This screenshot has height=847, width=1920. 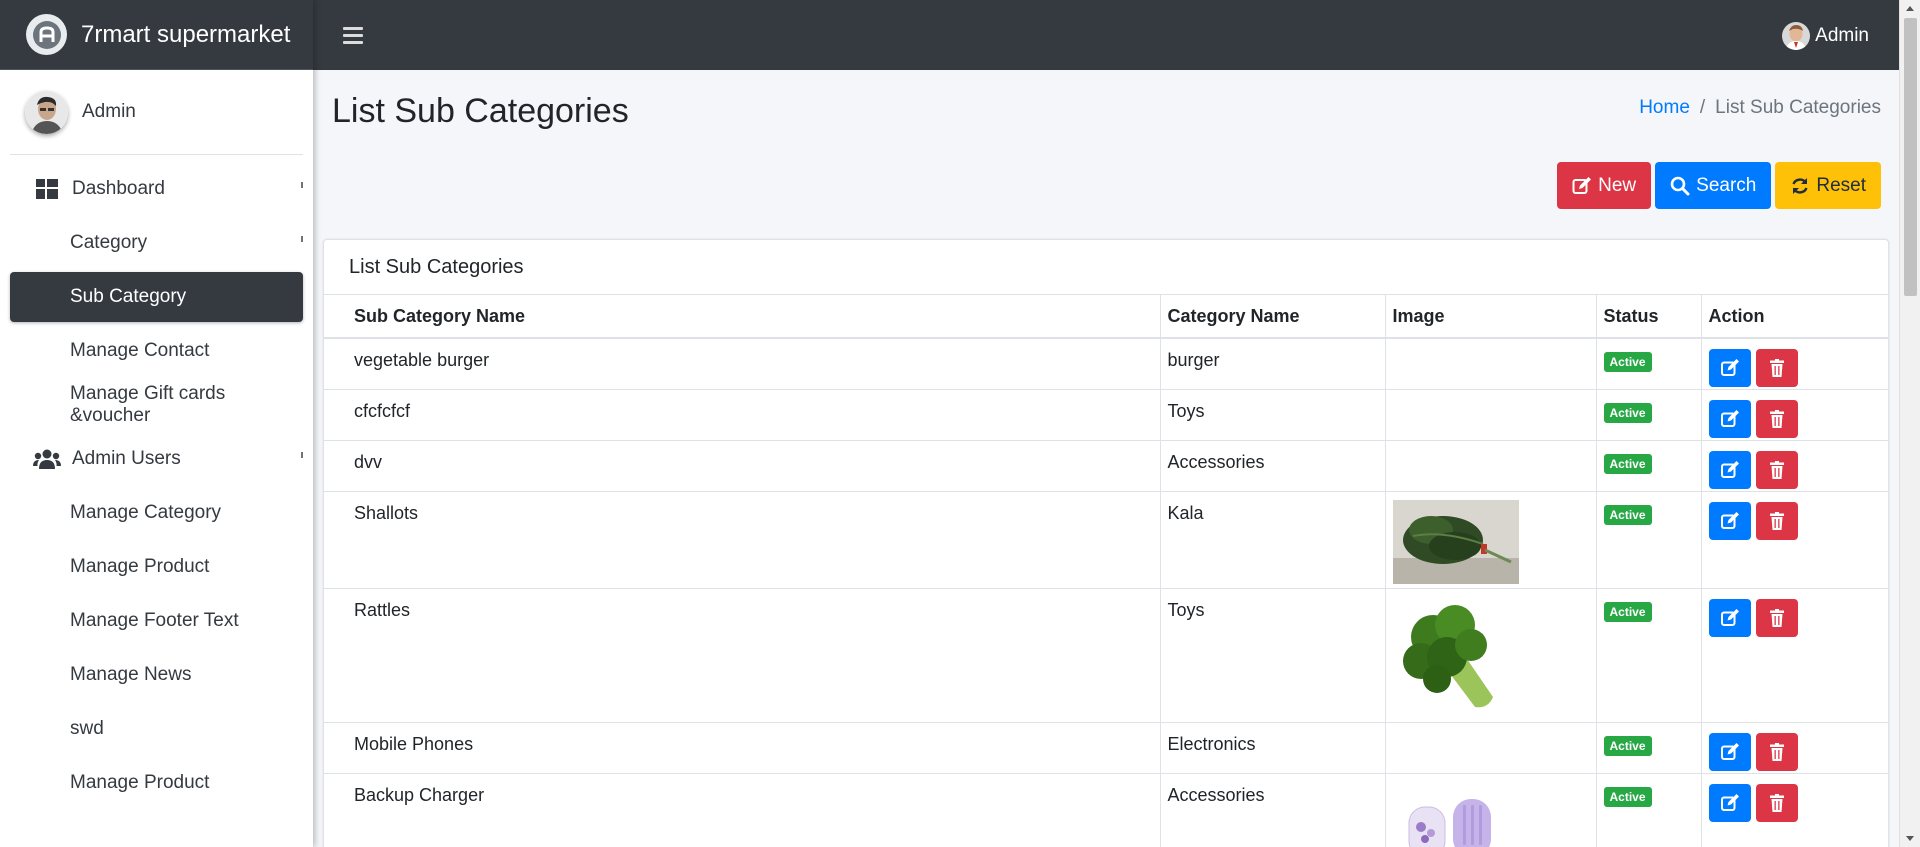 I want to click on card-title: List Sub Categories, so click(x=1106, y=267).